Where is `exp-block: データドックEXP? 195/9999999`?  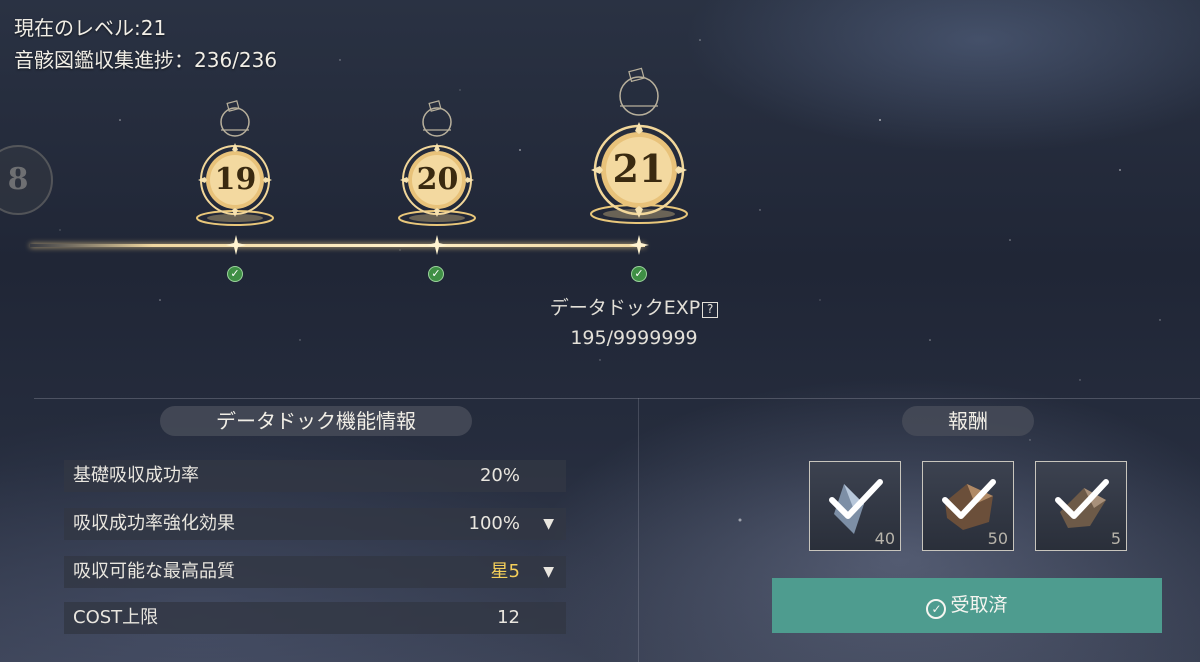
exp-block: データドックEXP? 195/9999999 is located at coordinates (634, 323).